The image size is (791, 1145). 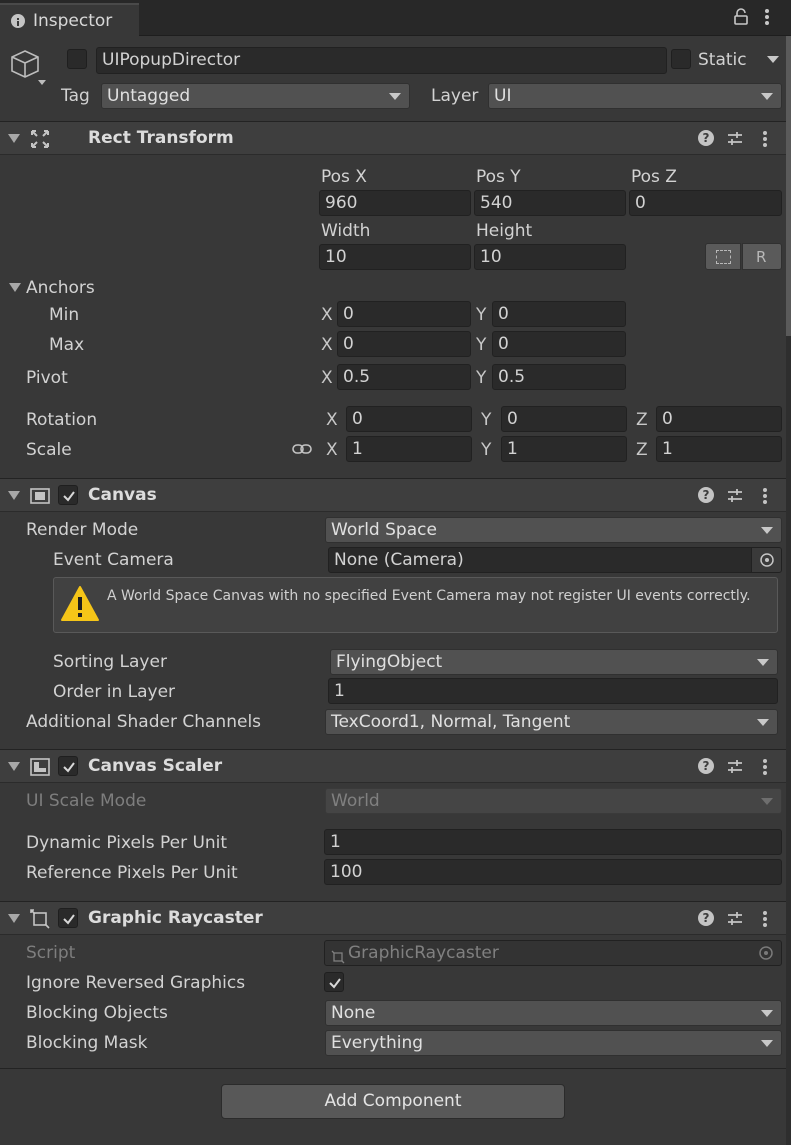 I want to click on object-picker-icon, so click(x=766, y=560).